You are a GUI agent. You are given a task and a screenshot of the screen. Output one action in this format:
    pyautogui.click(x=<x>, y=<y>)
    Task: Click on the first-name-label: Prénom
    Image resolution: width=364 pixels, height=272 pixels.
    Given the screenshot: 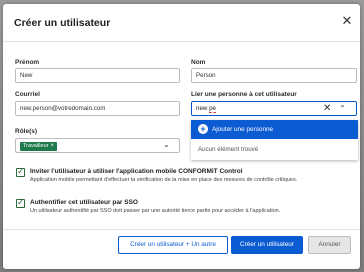 What is the action you would take?
    pyautogui.click(x=27, y=62)
    